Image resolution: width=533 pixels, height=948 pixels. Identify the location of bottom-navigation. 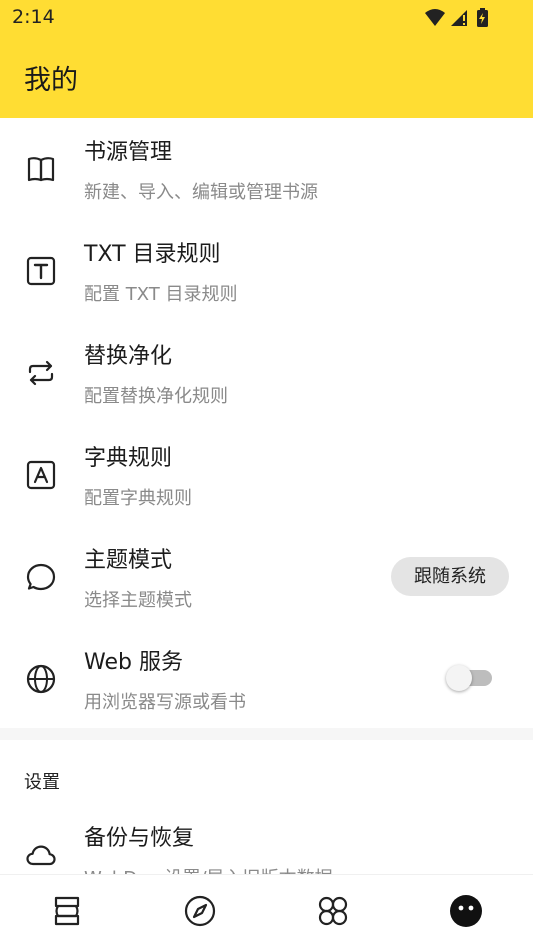
(266, 911).